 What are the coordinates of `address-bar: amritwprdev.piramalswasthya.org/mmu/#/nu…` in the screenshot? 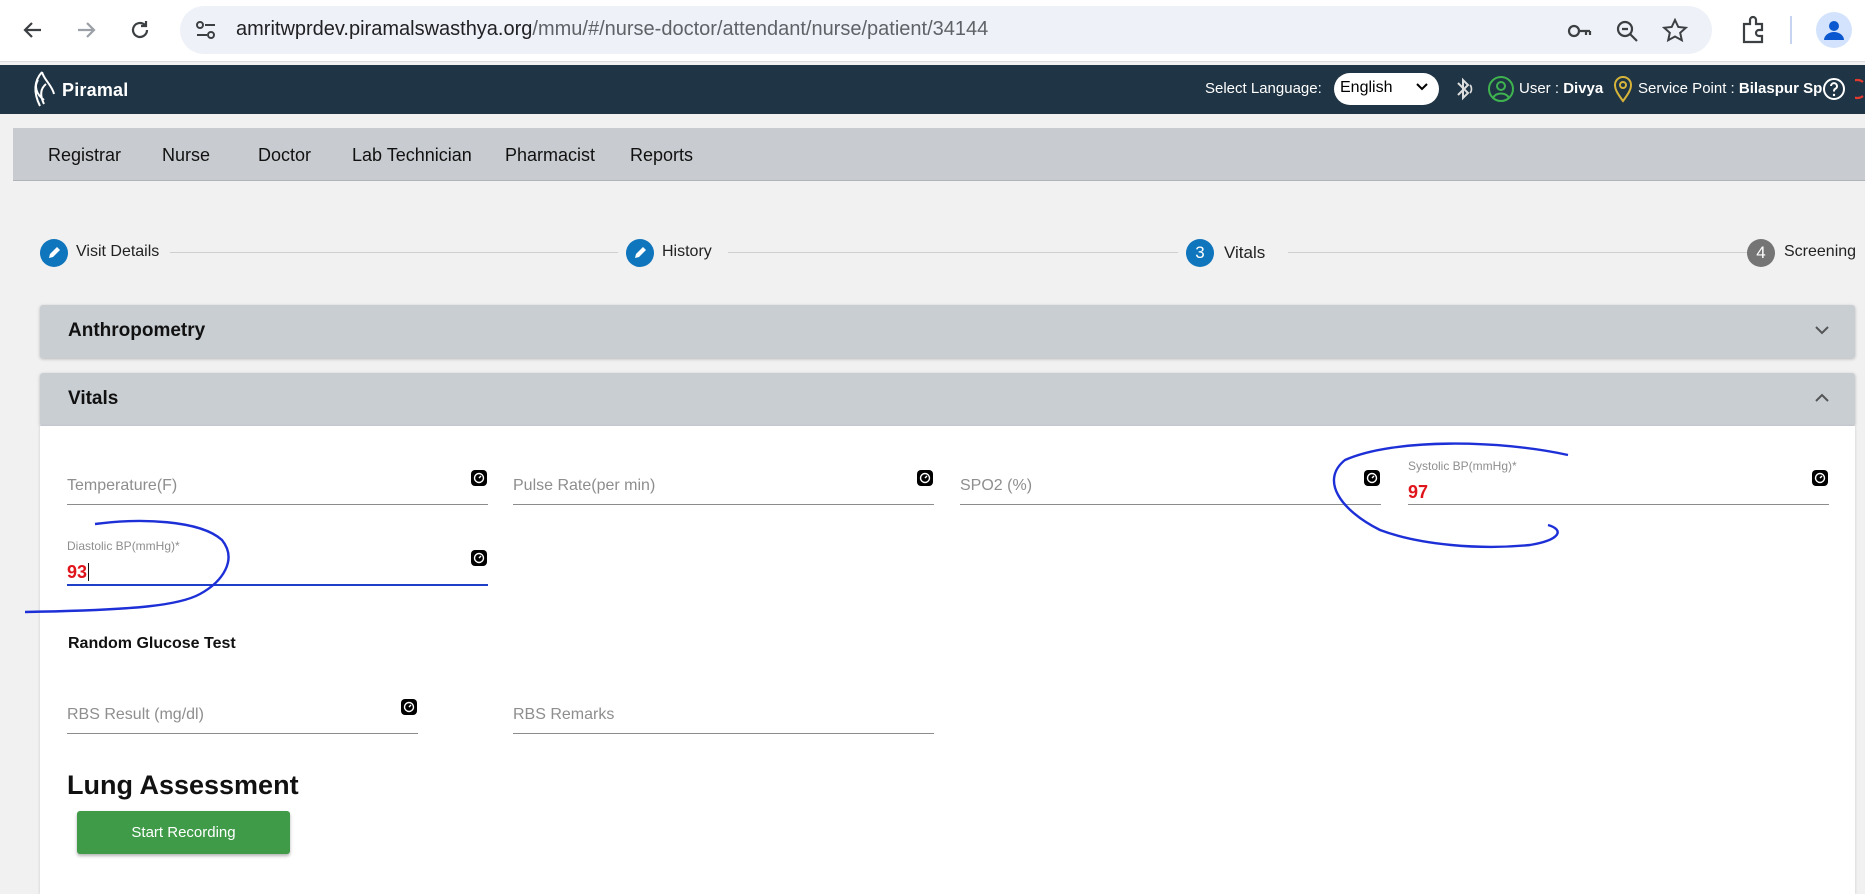 It's located at (946, 30).